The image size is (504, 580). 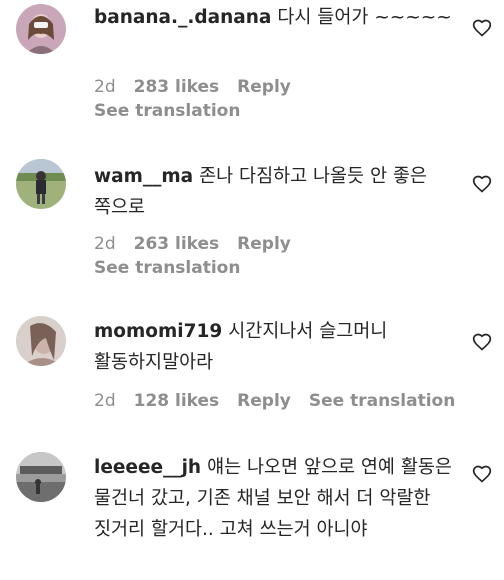 What do you see at coordinates (274, 347) in the screenshot?
I see `comment-text: momomi719 시간지나서 슬그머니 활동하지말아라` at bounding box center [274, 347].